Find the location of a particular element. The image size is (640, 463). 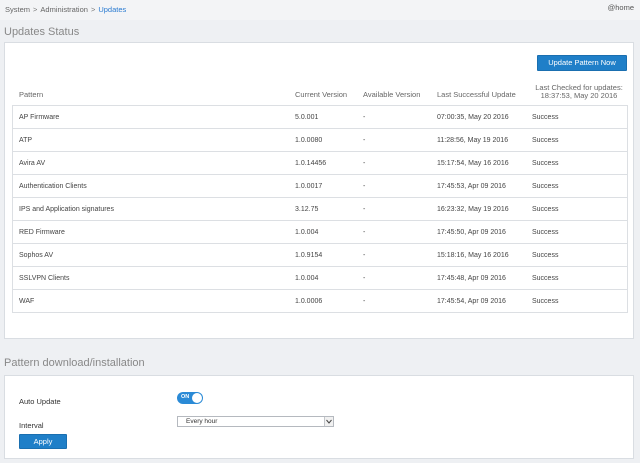

auto-update-toggle: ON is located at coordinates (190, 398).